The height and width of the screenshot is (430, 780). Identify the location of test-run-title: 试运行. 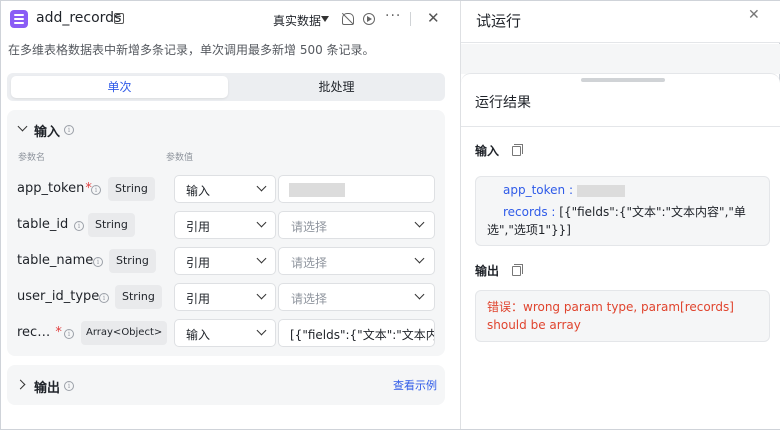
(499, 21).